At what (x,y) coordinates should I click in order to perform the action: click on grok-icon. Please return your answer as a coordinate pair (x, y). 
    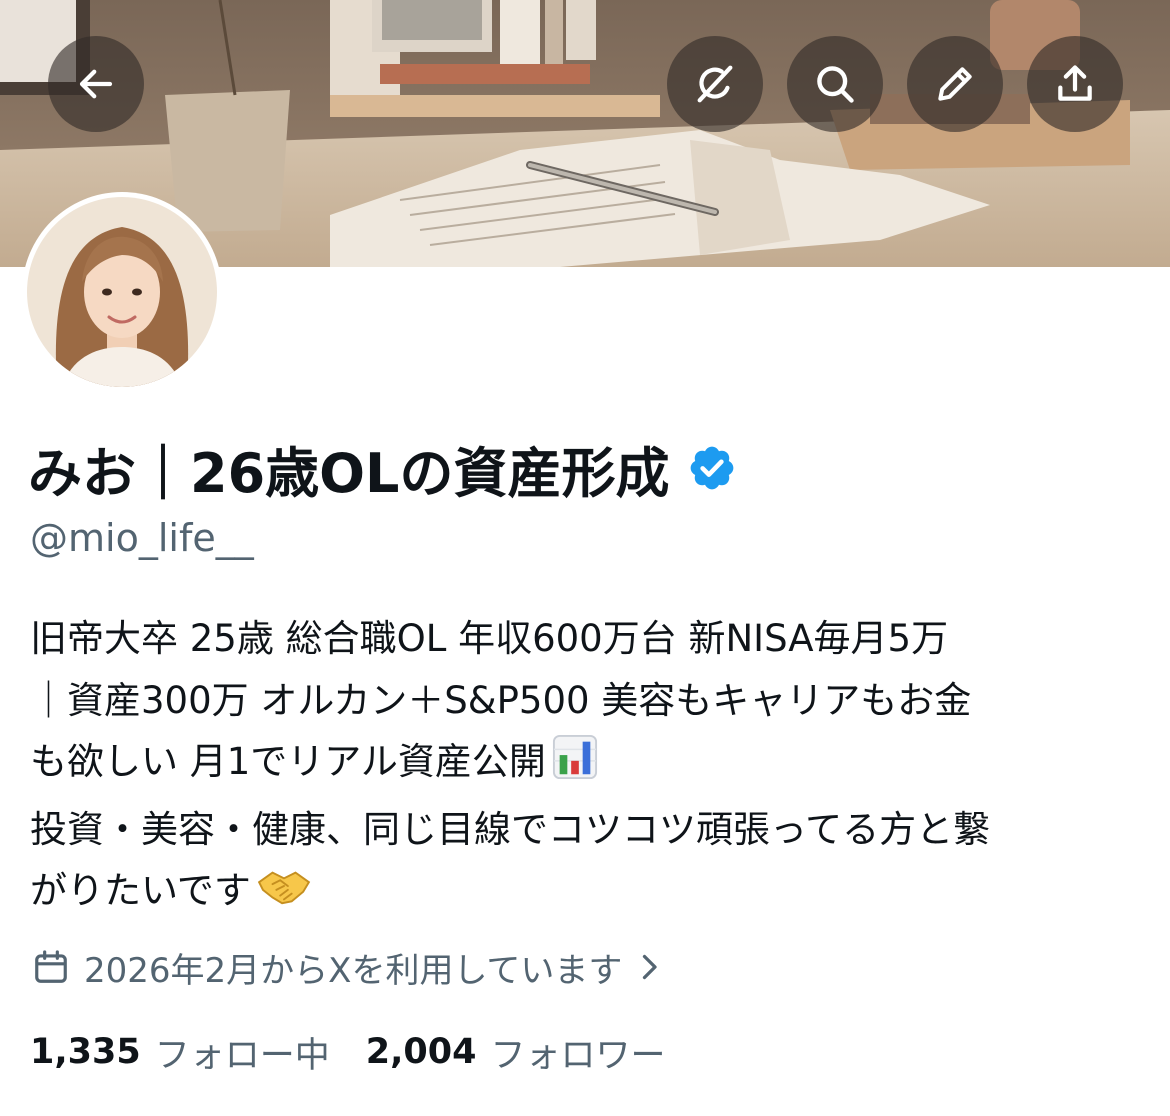
    Looking at the image, I should click on (715, 84).